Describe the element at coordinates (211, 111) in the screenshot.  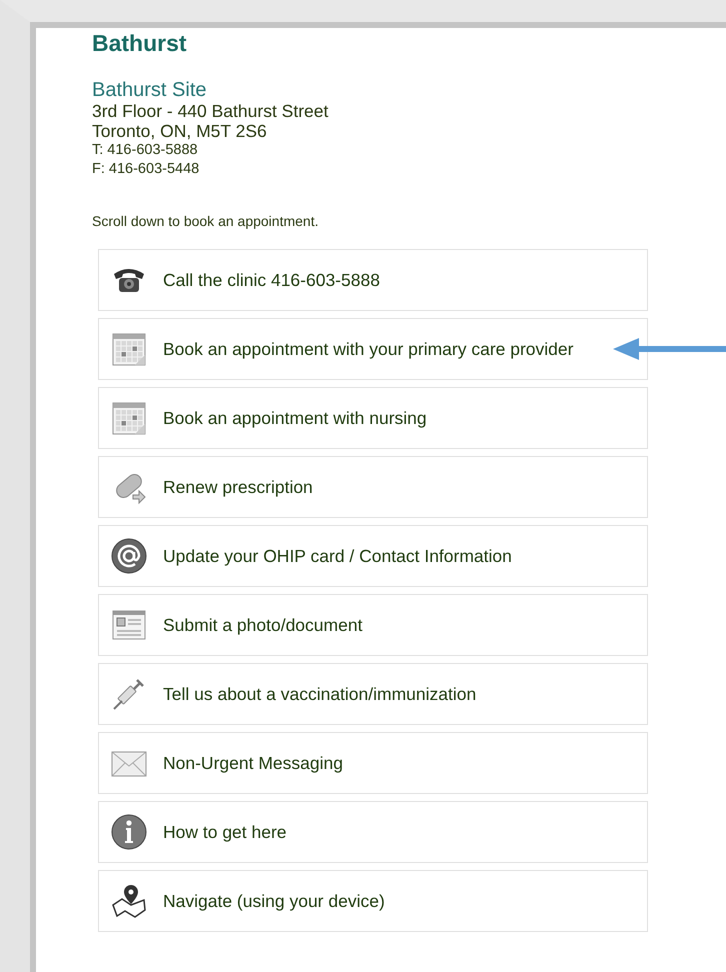
I see `address-line: 3rd Floor - 440 Bathurst Street` at that location.